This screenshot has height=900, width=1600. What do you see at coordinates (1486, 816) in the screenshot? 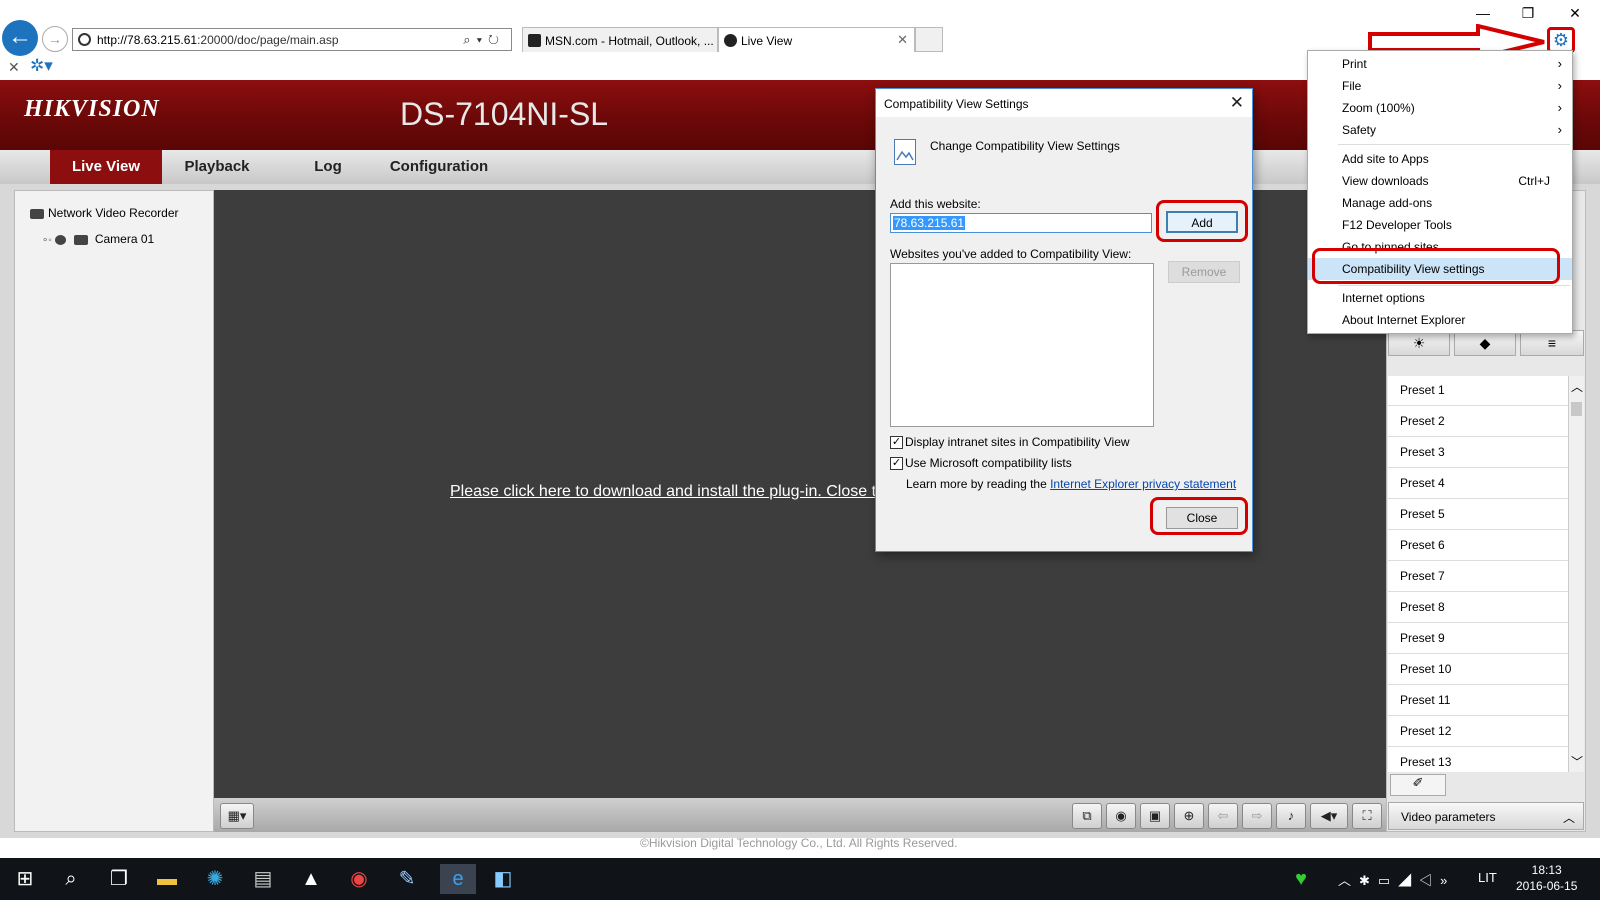
I see `video-parameters-panel: Video parameters ︿` at bounding box center [1486, 816].